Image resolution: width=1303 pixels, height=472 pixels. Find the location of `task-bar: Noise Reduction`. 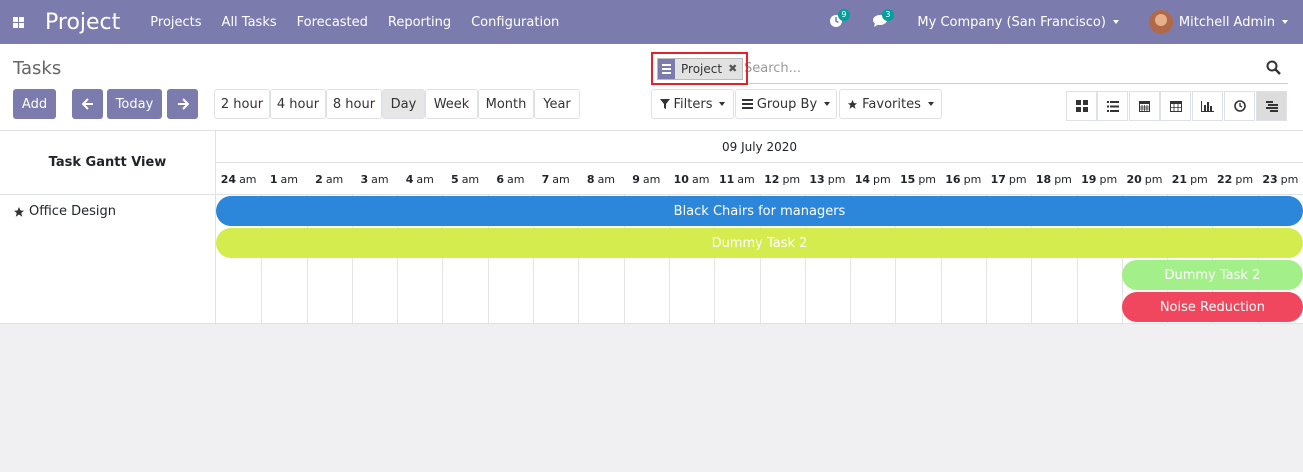

task-bar: Noise Reduction is located at coordinates (1212, 307).